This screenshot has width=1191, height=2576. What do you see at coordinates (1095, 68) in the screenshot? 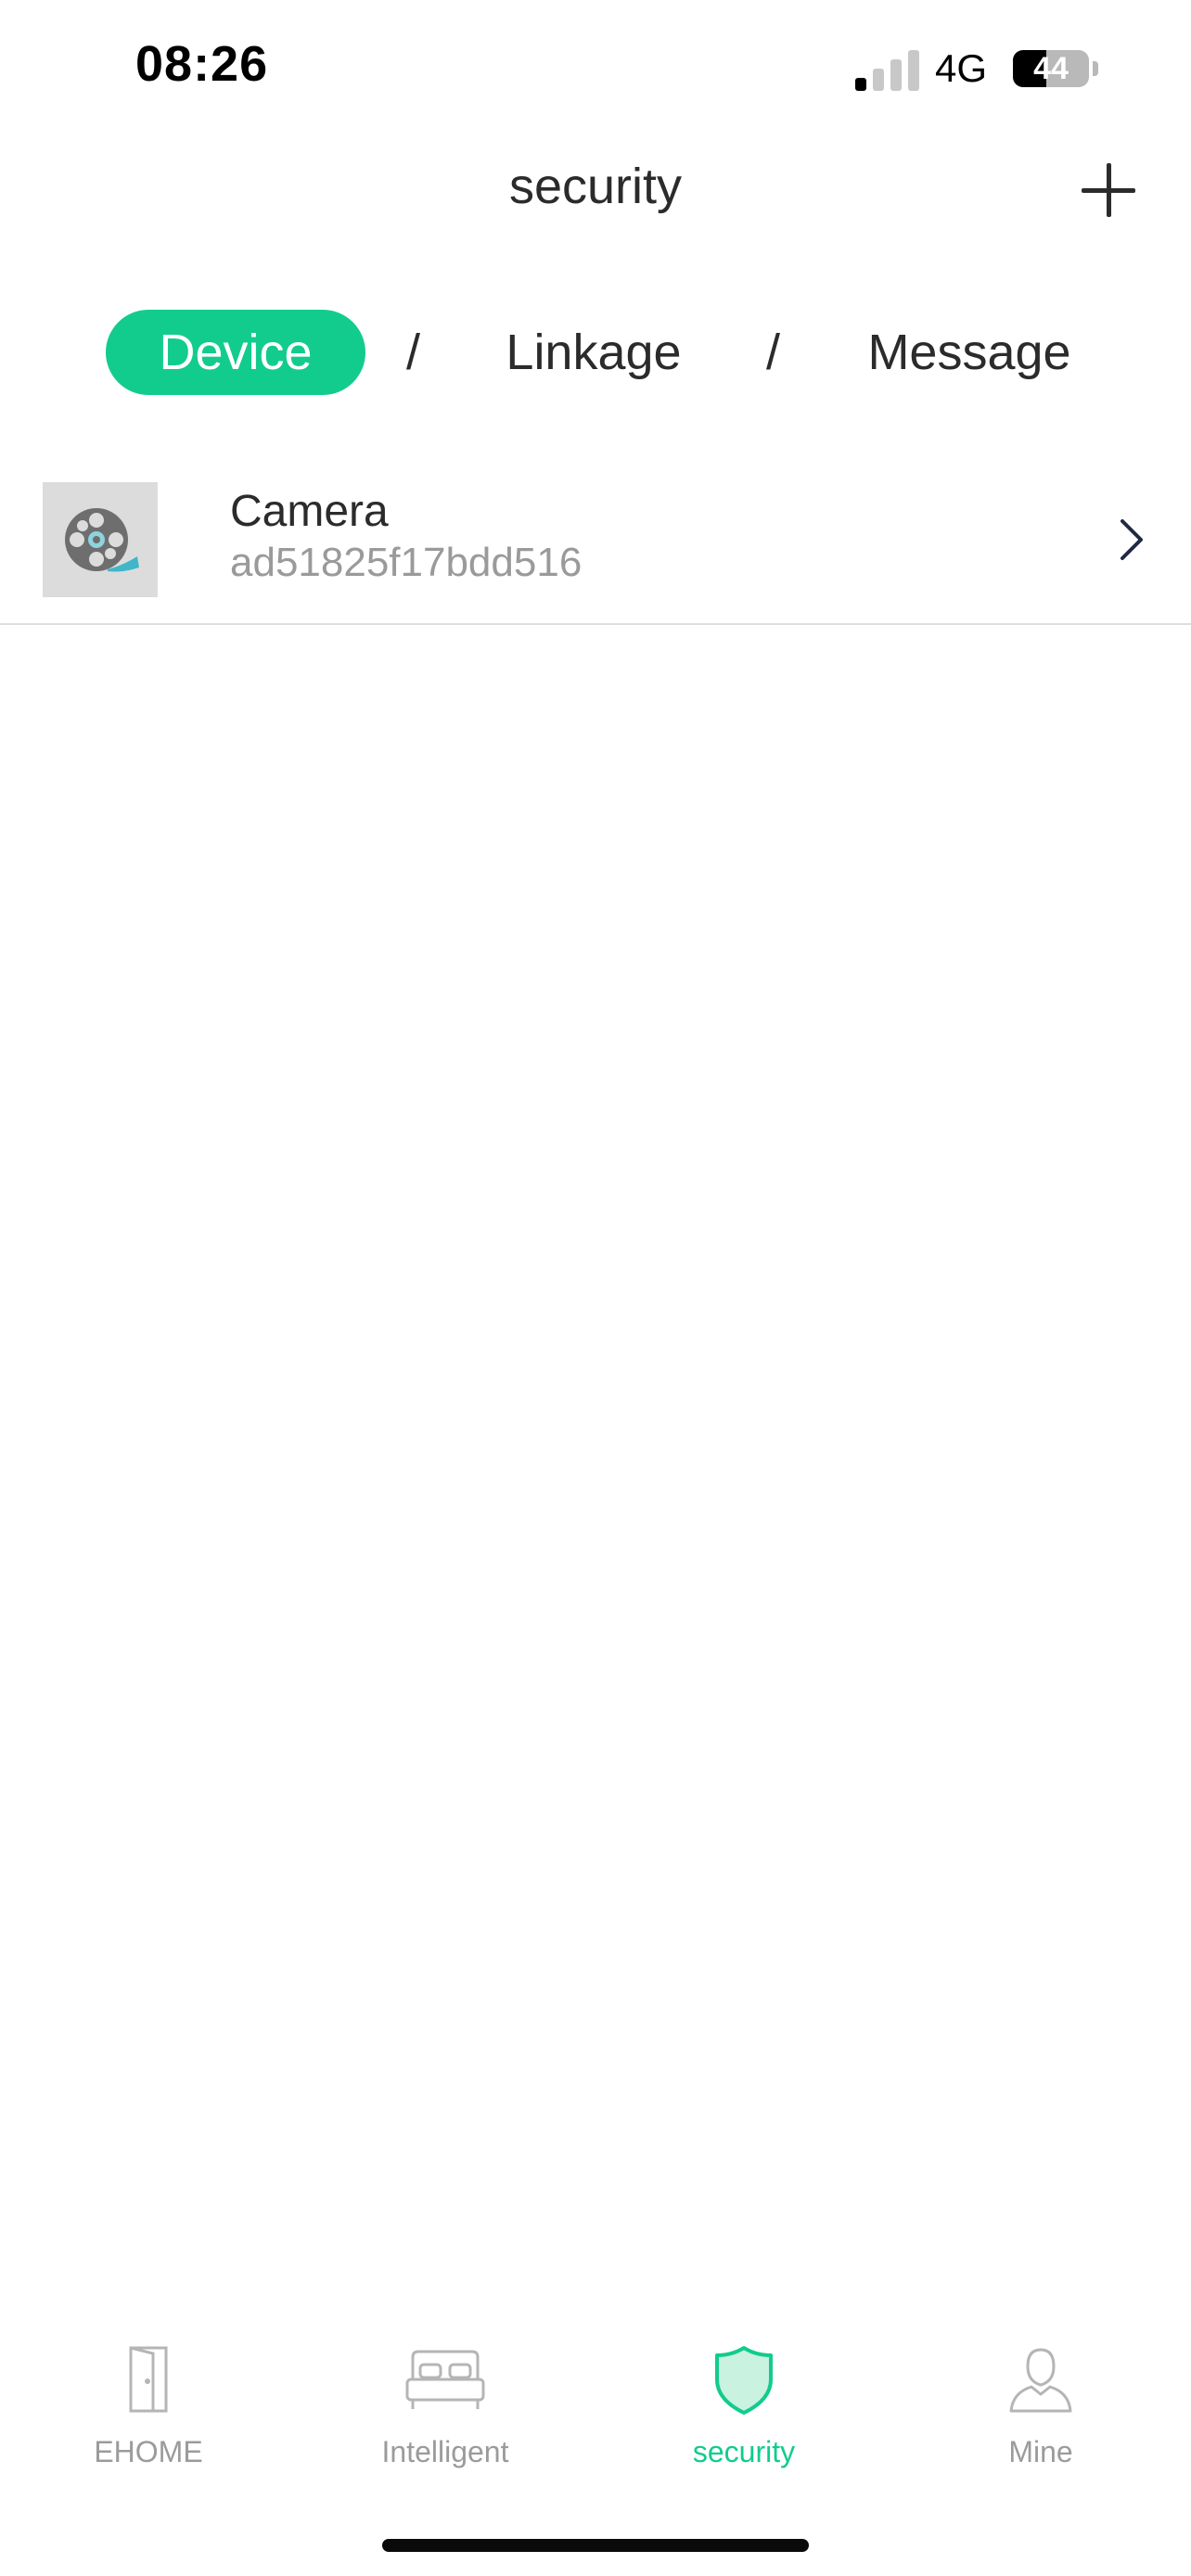
I see `battery-tip` at bounding box center [1095, 68].